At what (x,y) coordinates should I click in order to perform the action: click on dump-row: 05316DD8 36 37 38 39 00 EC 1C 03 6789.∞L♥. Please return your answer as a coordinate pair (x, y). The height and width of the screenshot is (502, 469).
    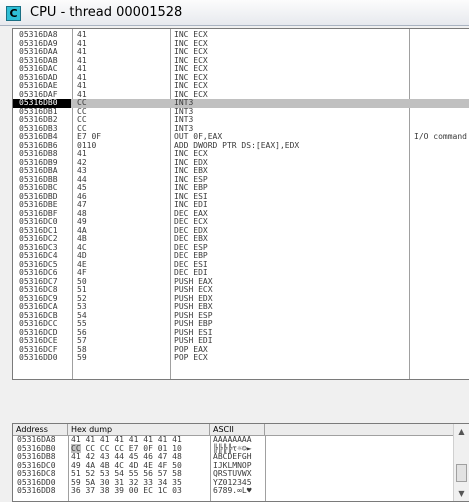
    Looking at the image, I should click on (234, 491).